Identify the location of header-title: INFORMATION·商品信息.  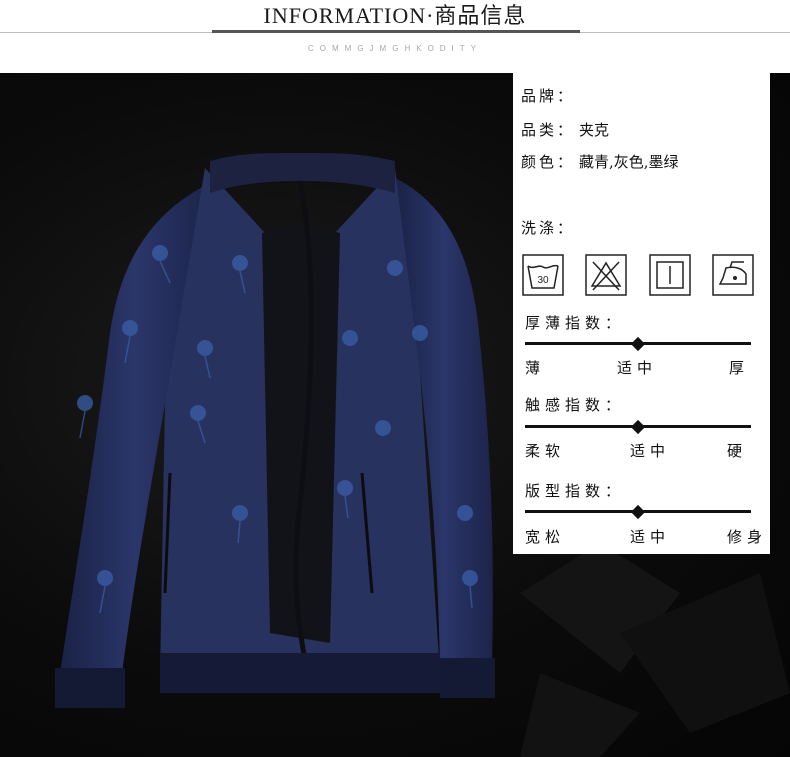
(395, 15).